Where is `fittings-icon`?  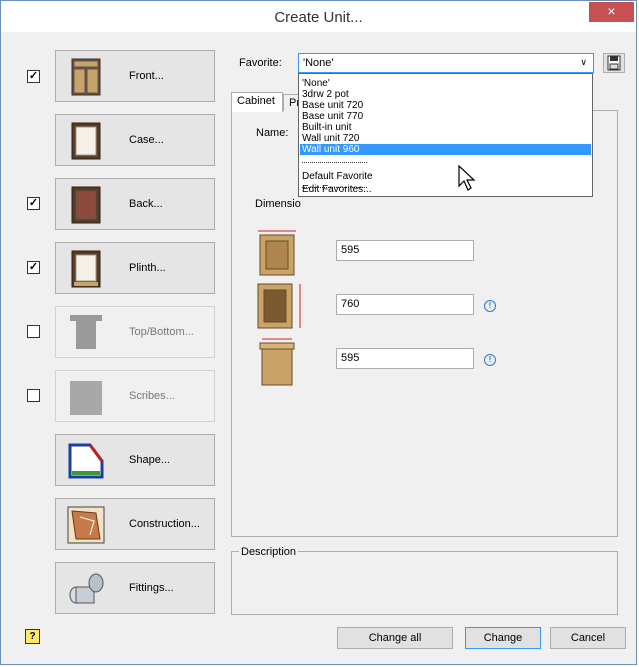
fittings-icon is located at coordinates (86, 588).